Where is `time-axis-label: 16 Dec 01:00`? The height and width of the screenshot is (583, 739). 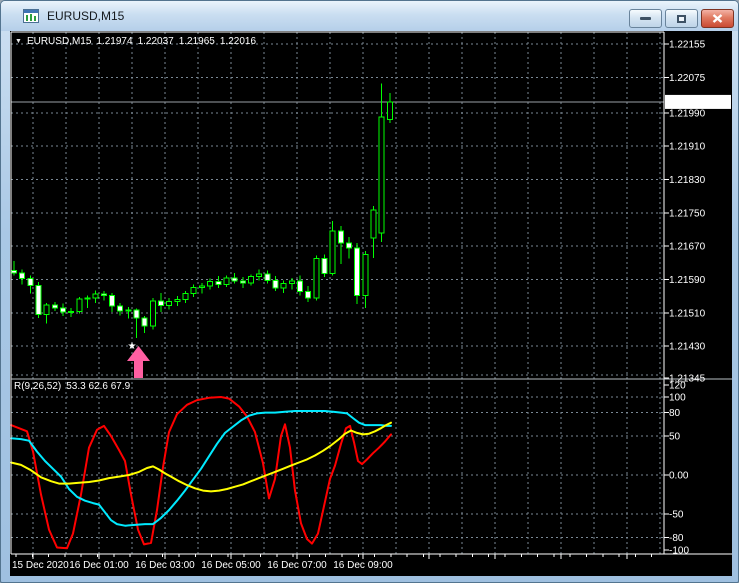
time-axis-label: 16 Dec 01:00 is located at coordinates (99, 565).